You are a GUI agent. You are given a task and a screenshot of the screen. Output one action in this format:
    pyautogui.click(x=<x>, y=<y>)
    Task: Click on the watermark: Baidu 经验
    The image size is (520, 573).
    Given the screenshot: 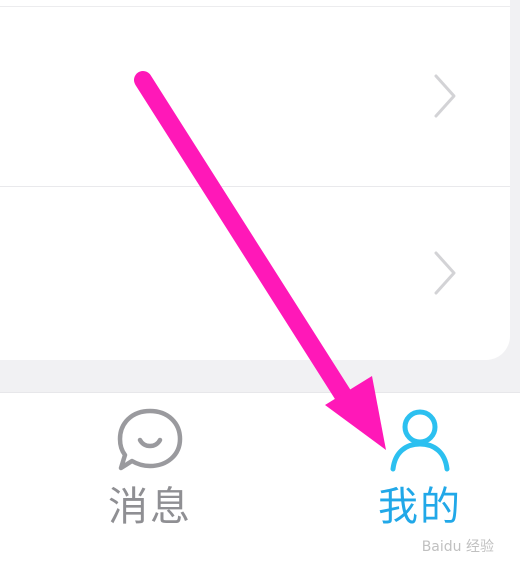 What is the action you would take?
    pyautogui.click(x=457, y=547)
    